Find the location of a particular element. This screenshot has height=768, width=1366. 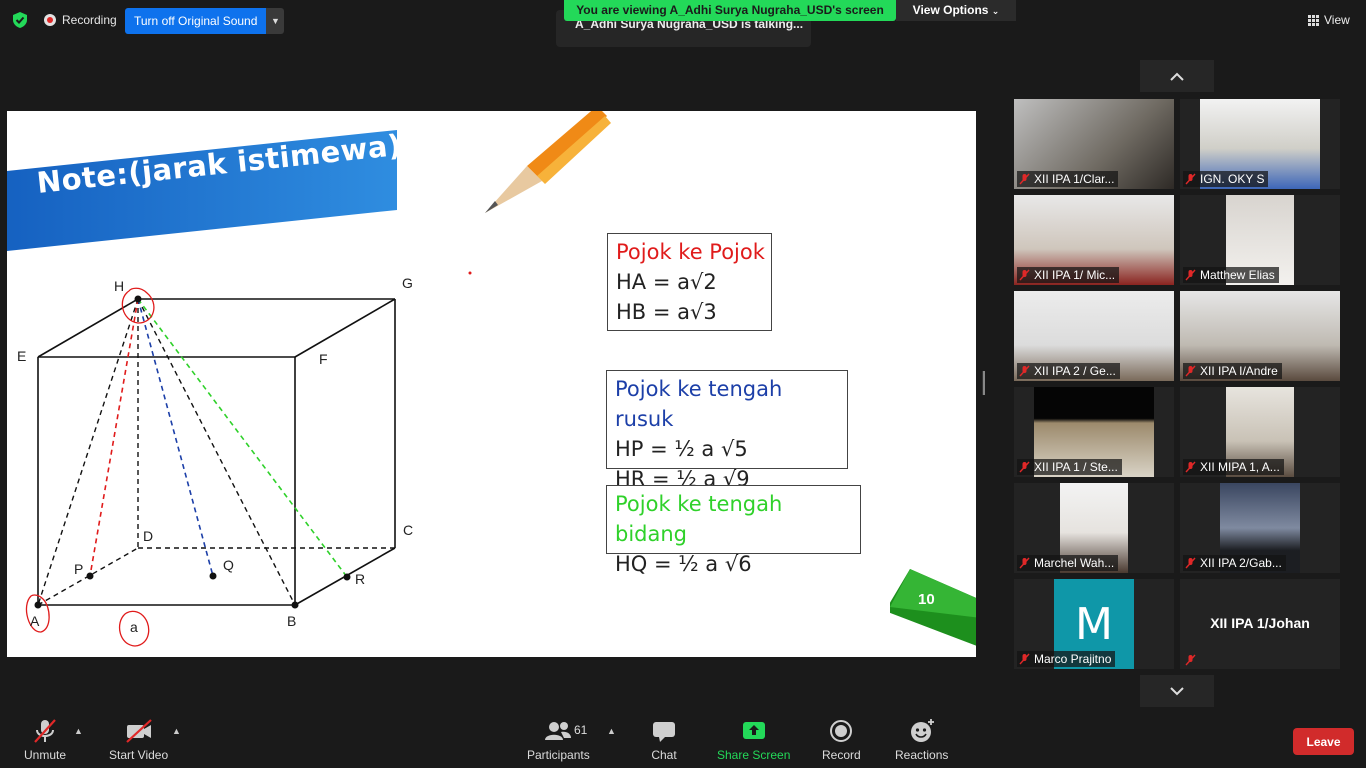

view-options-button: View Options ⌄ is located at coordinates (956, 10).